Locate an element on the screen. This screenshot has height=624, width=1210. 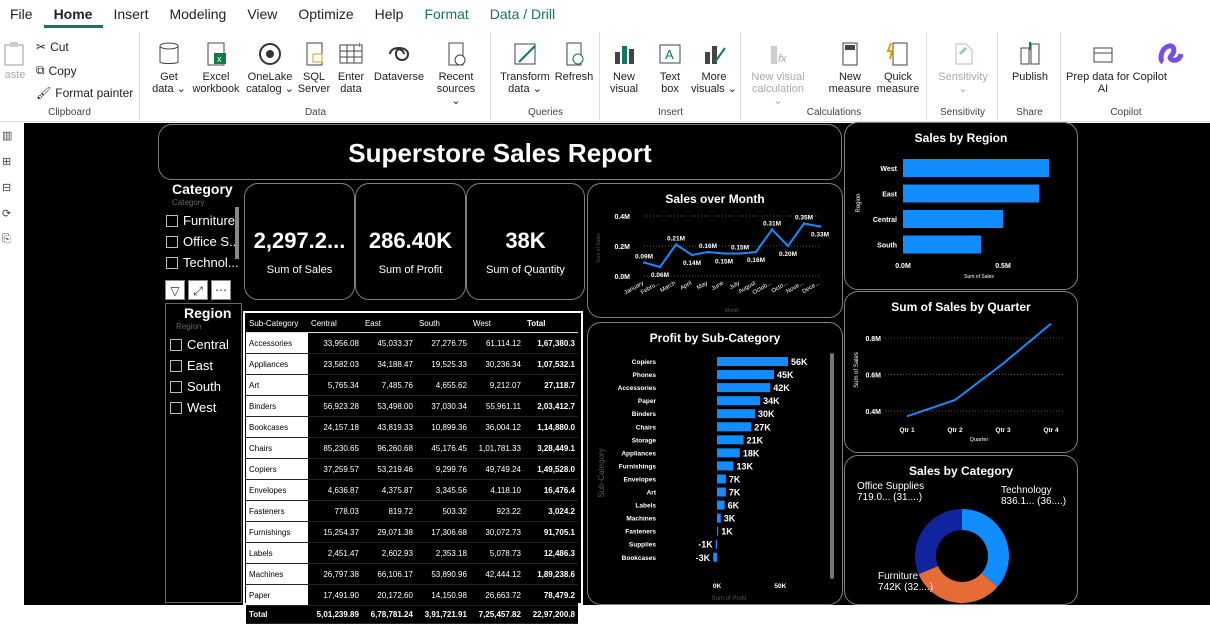
sql-server-button: SQL Server is located at coordinates (314, 67).